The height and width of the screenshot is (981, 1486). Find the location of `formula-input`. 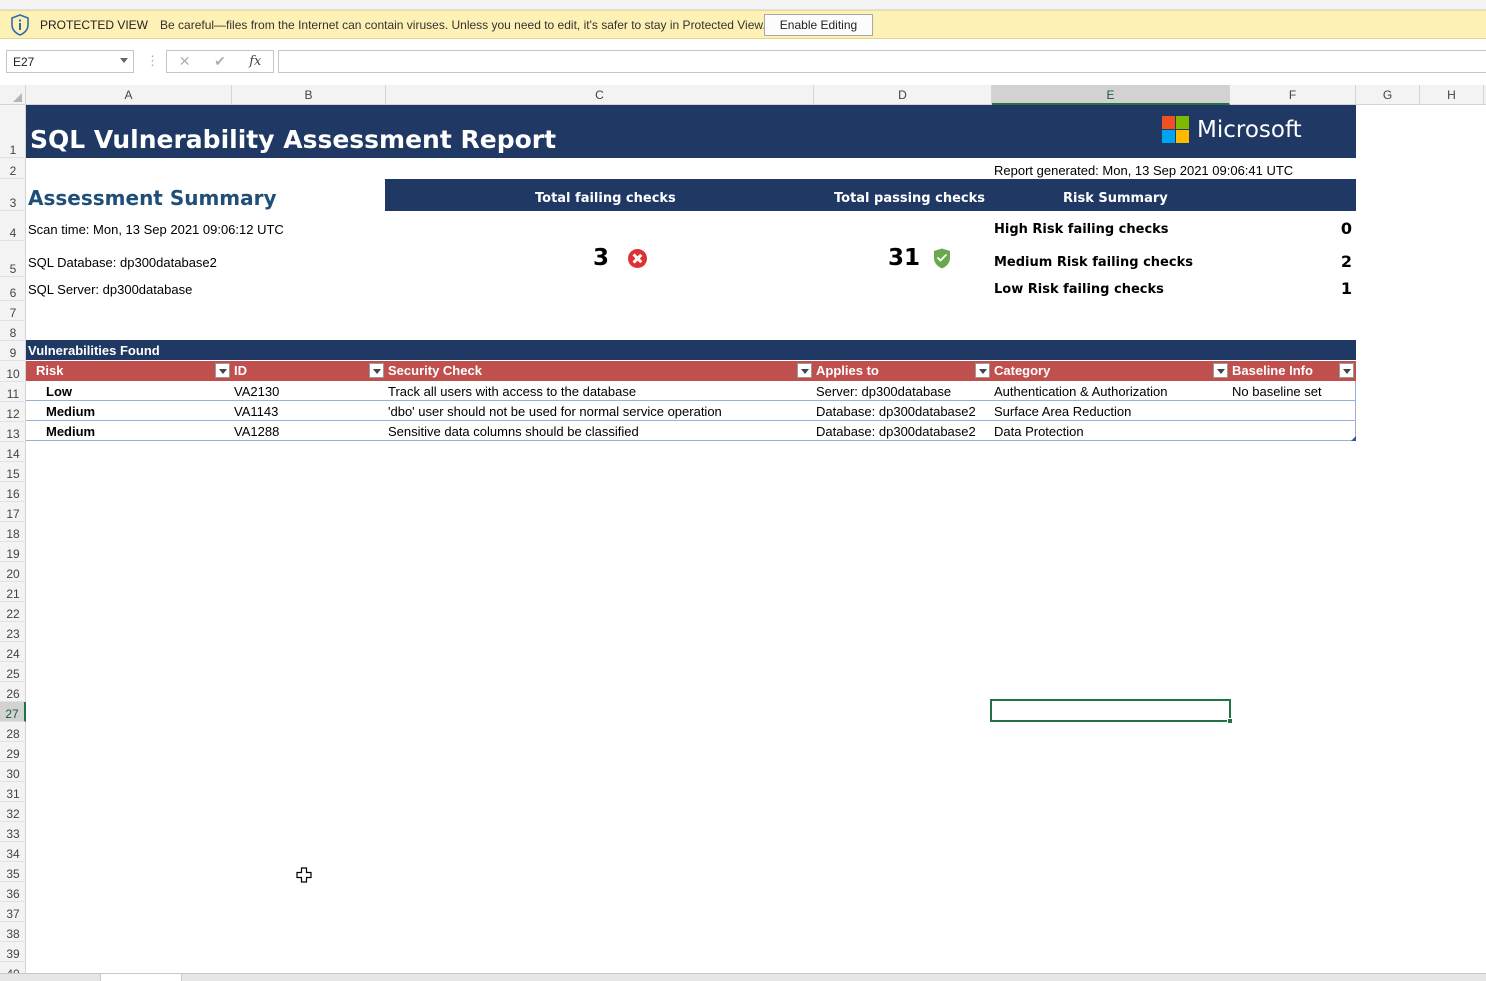

formula-input is located at coordinates (882, 61).